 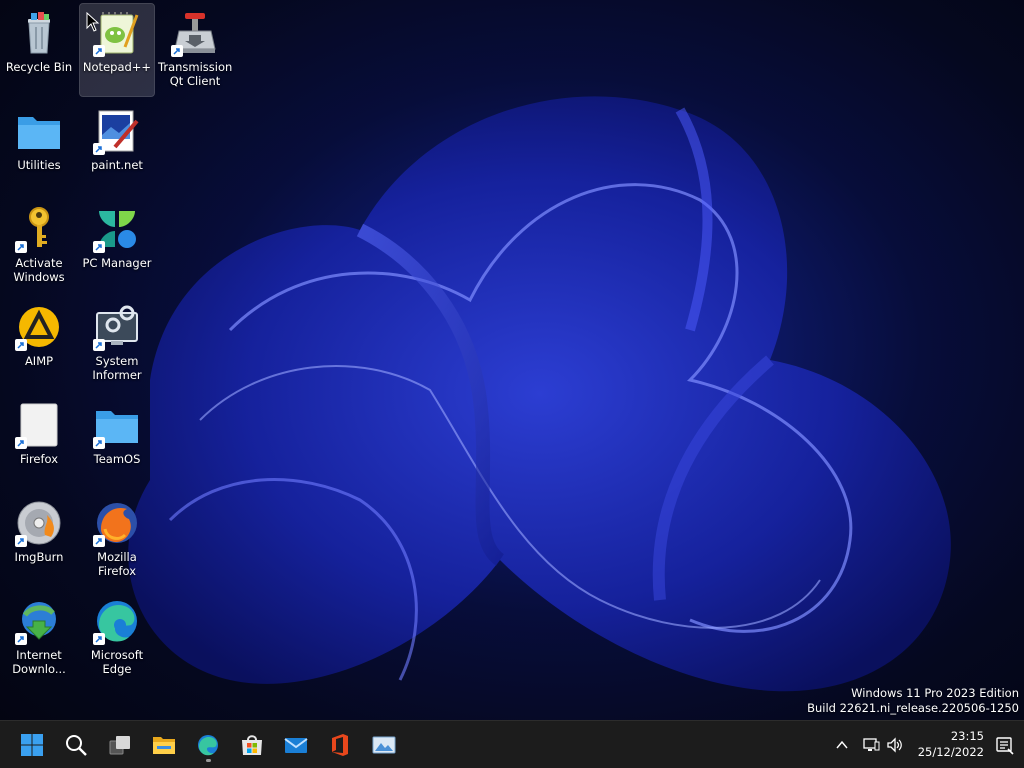 What do you see at coordinates (117, 263) in the screenshot?
I see `icon-label: PC Manager` at bounding box center [117, 263].